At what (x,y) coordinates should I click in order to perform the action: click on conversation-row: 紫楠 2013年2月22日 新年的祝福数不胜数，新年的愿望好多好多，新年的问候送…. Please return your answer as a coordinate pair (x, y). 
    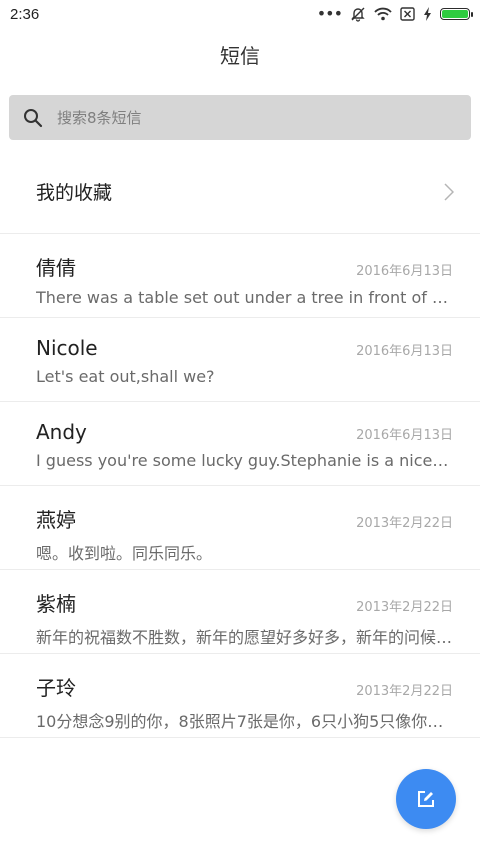
    Looking at the image, I should click on (240, 612).